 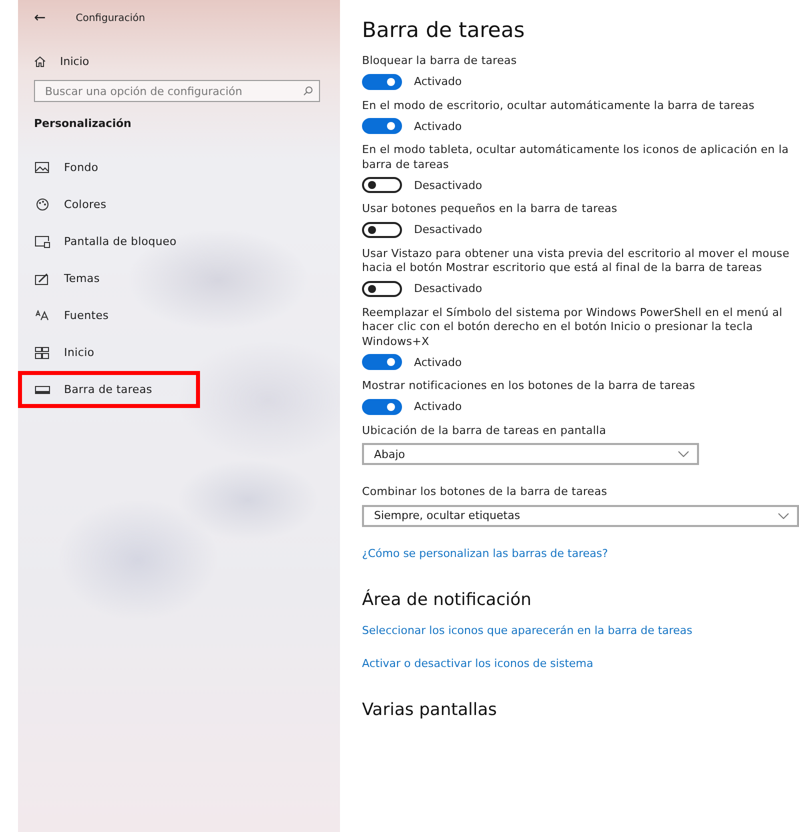 What do you see at coordinates (42, 204) in the screenshot?
I see `palette-icon` at bounding box center [42, 204].